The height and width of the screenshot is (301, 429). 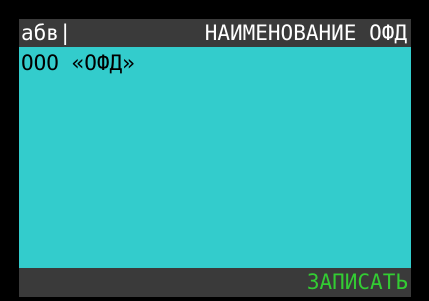 What do you see at coordinates (357, 282) in the screenshot?
I see `save-softkey: ЗАПИСАТЬ` at bounding box center [357, 282].